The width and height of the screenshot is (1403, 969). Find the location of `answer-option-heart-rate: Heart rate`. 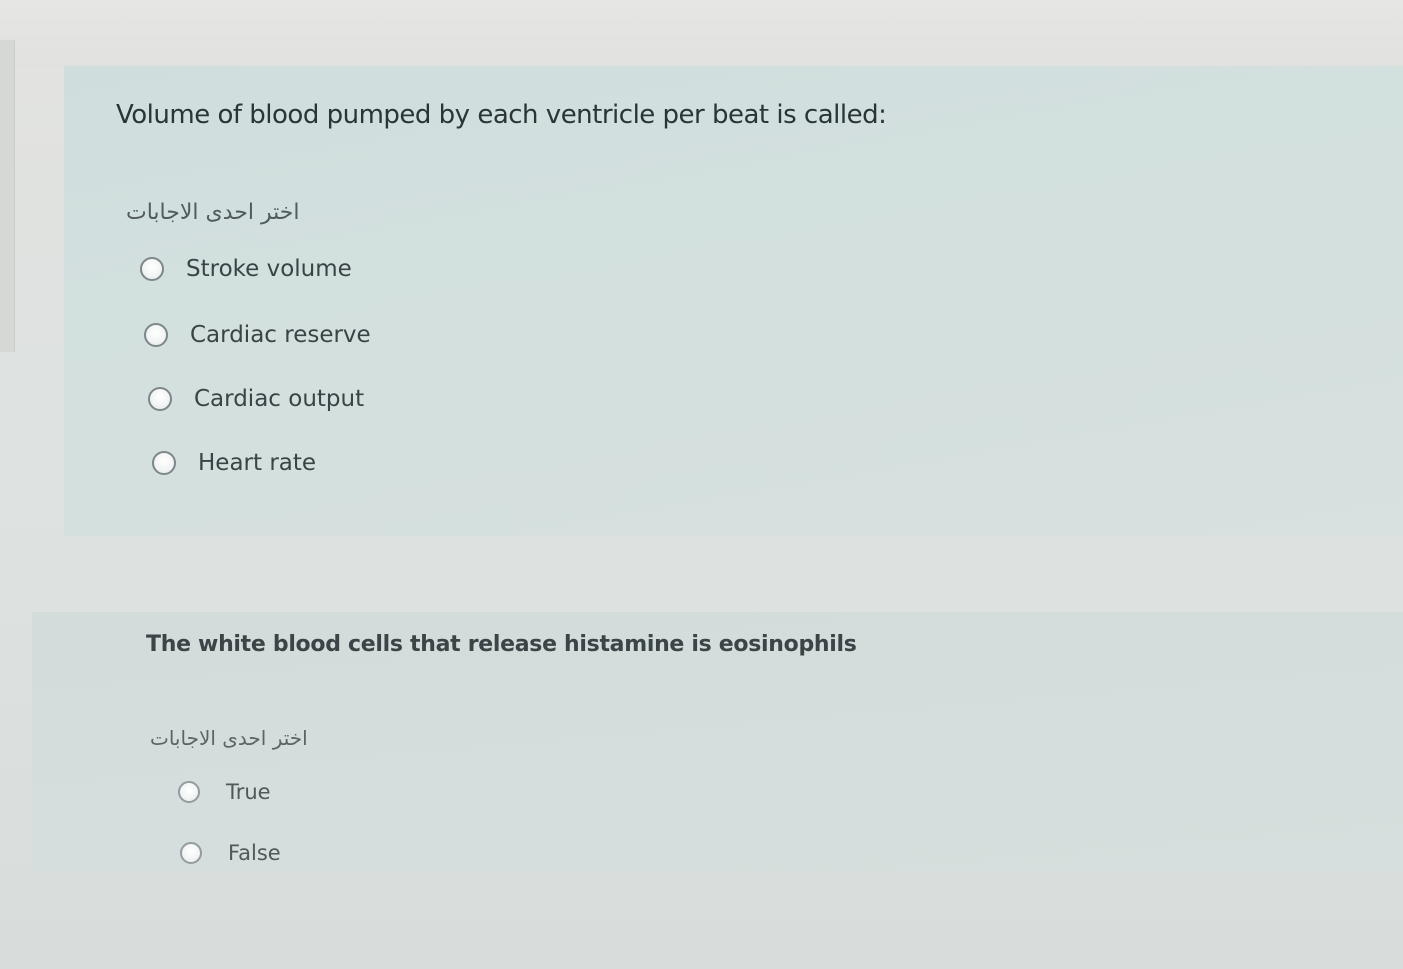

answer-option-heart-rate: Heart rate is located at coordinates (234, 463).